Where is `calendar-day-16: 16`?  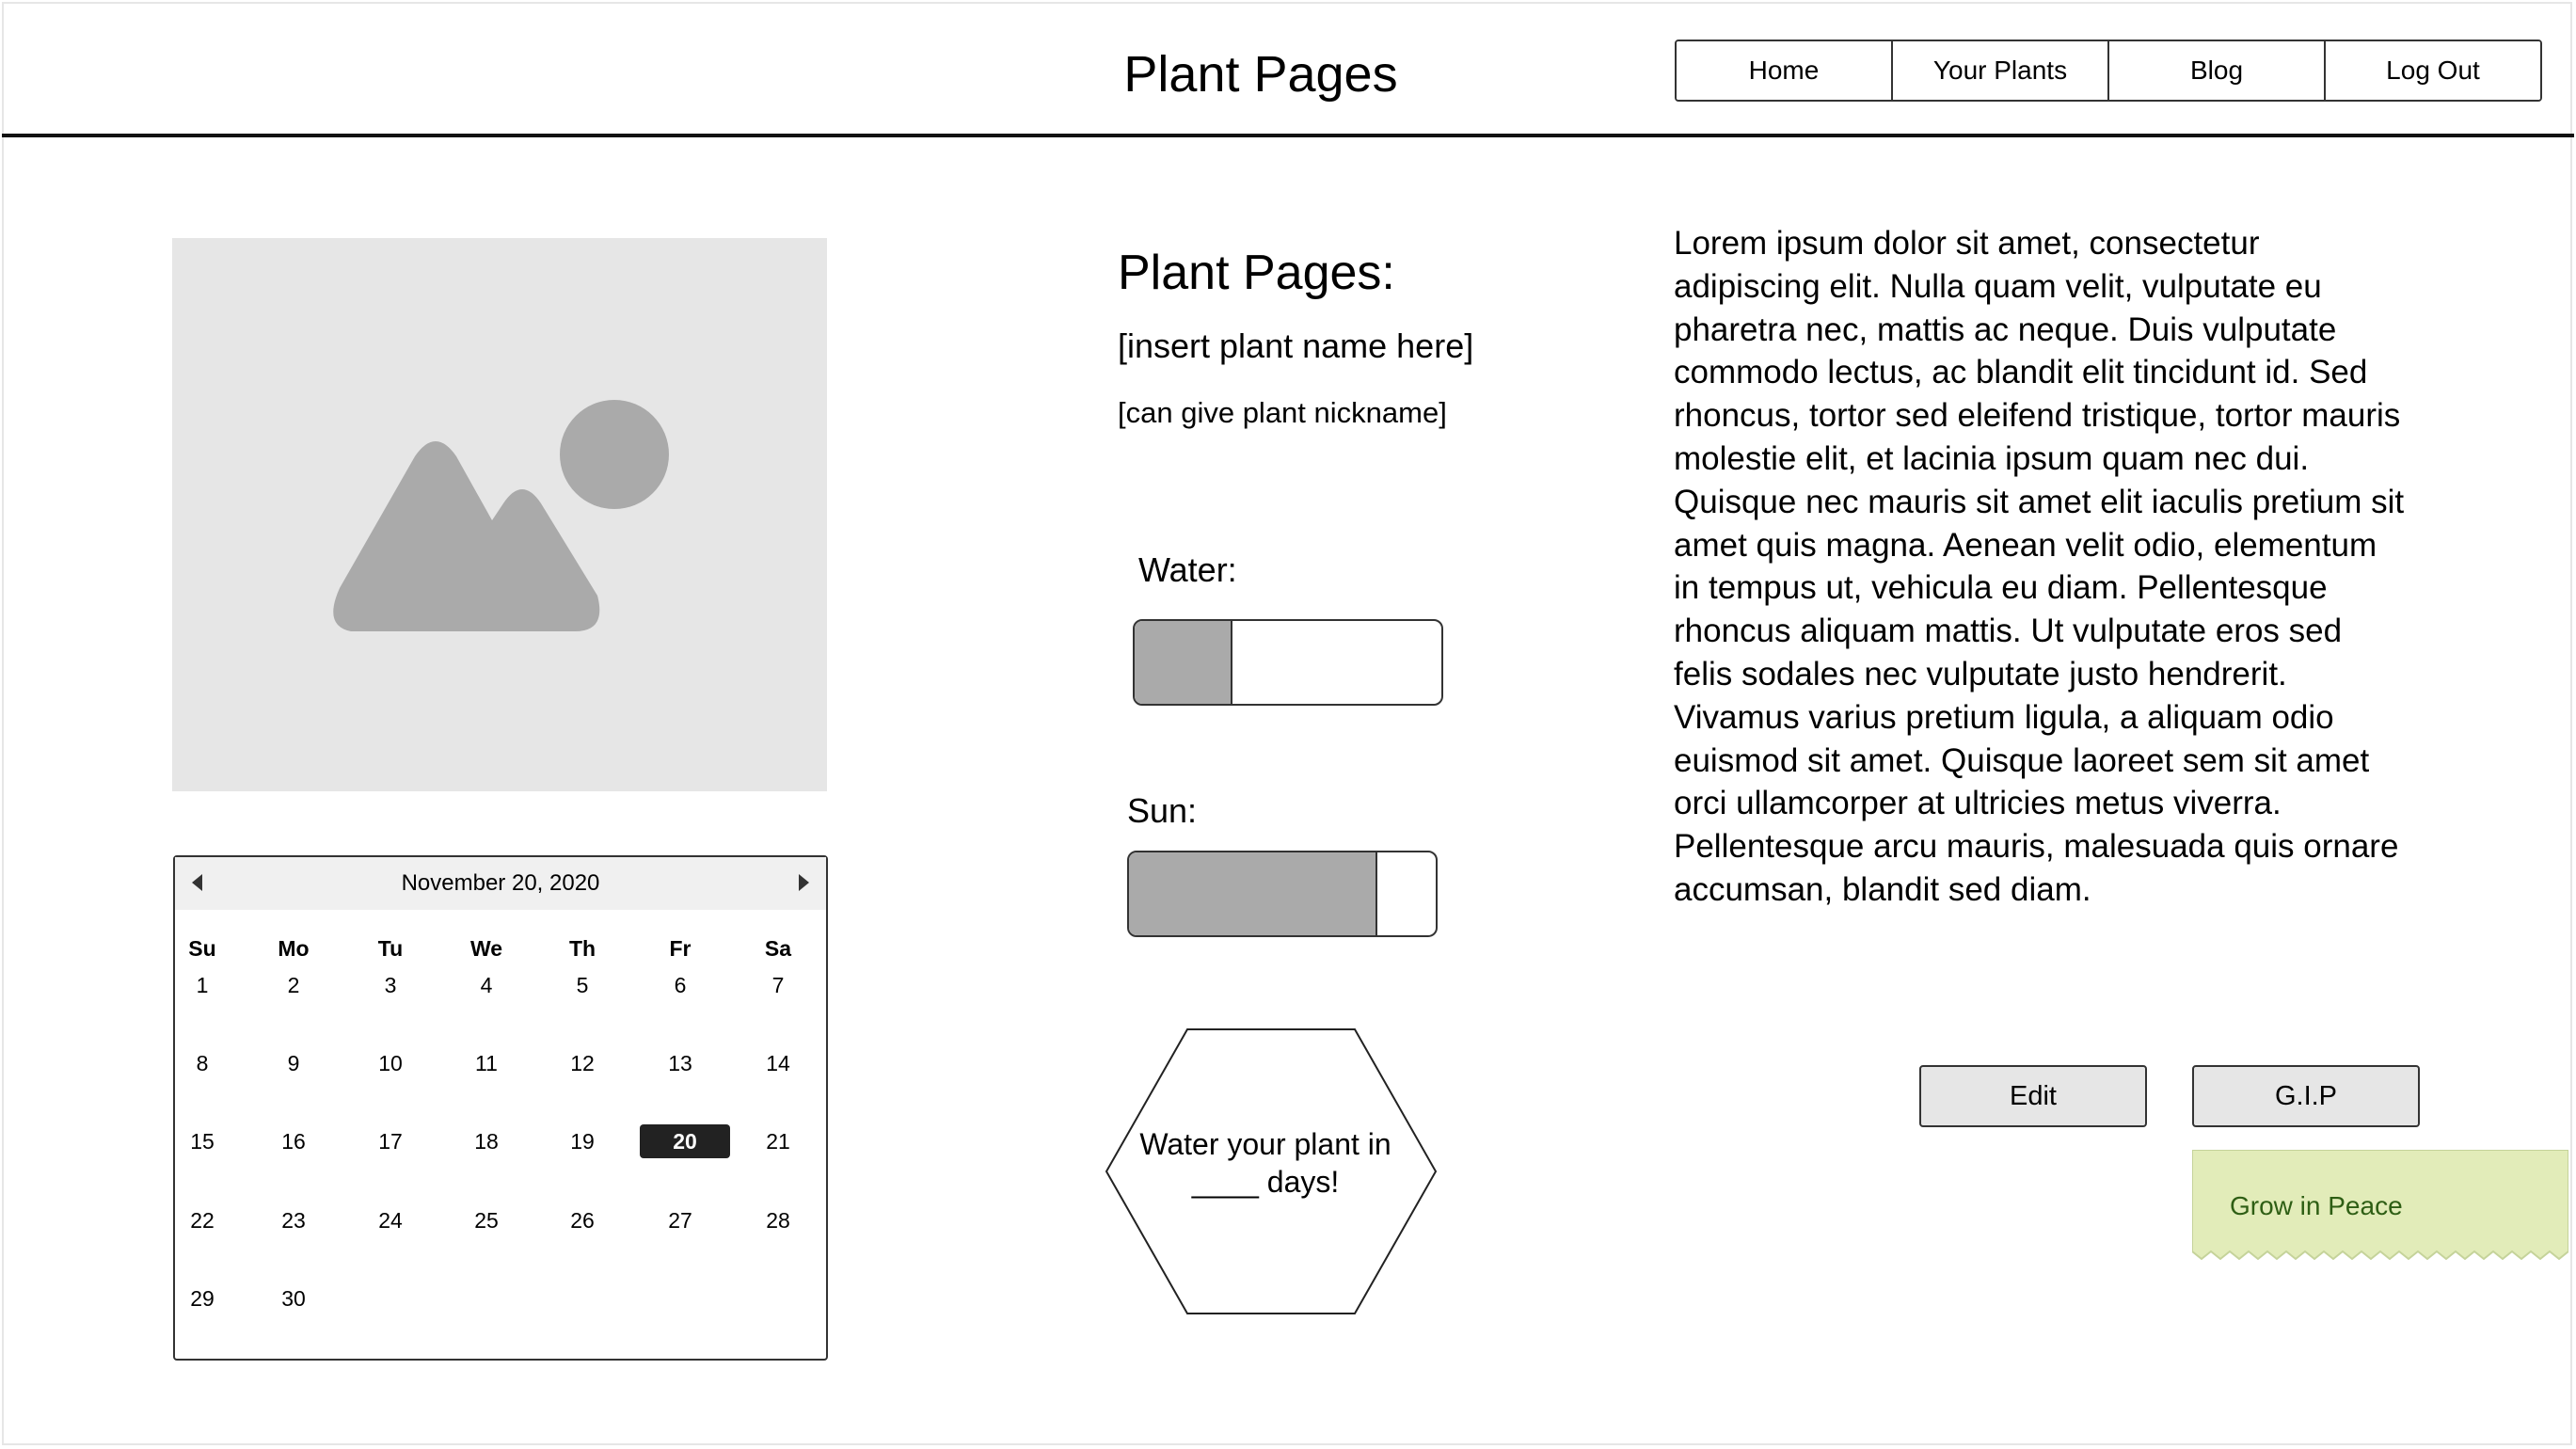 calendar-day-16: 16 is located at coordinates (293, 1141).